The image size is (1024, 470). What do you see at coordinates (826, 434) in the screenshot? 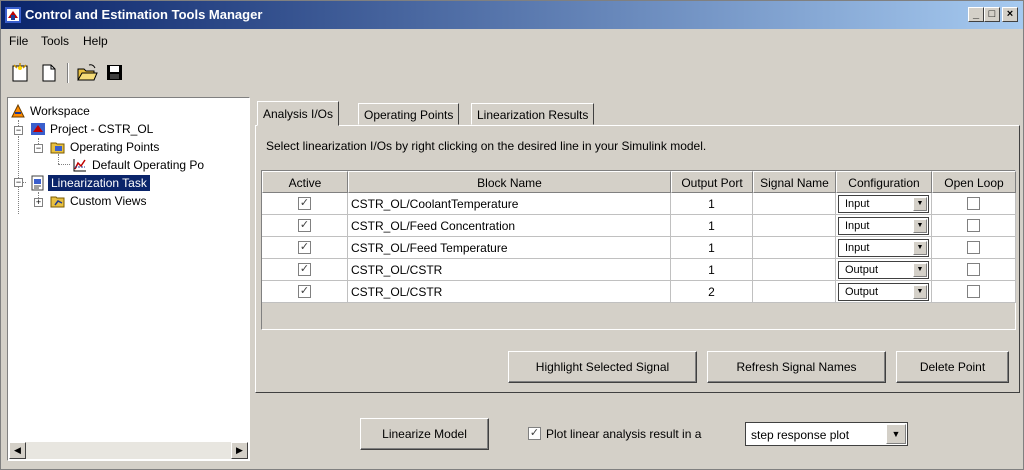
I see `plot-type-select: step response plot ▼` at bounding box center [826, 434].